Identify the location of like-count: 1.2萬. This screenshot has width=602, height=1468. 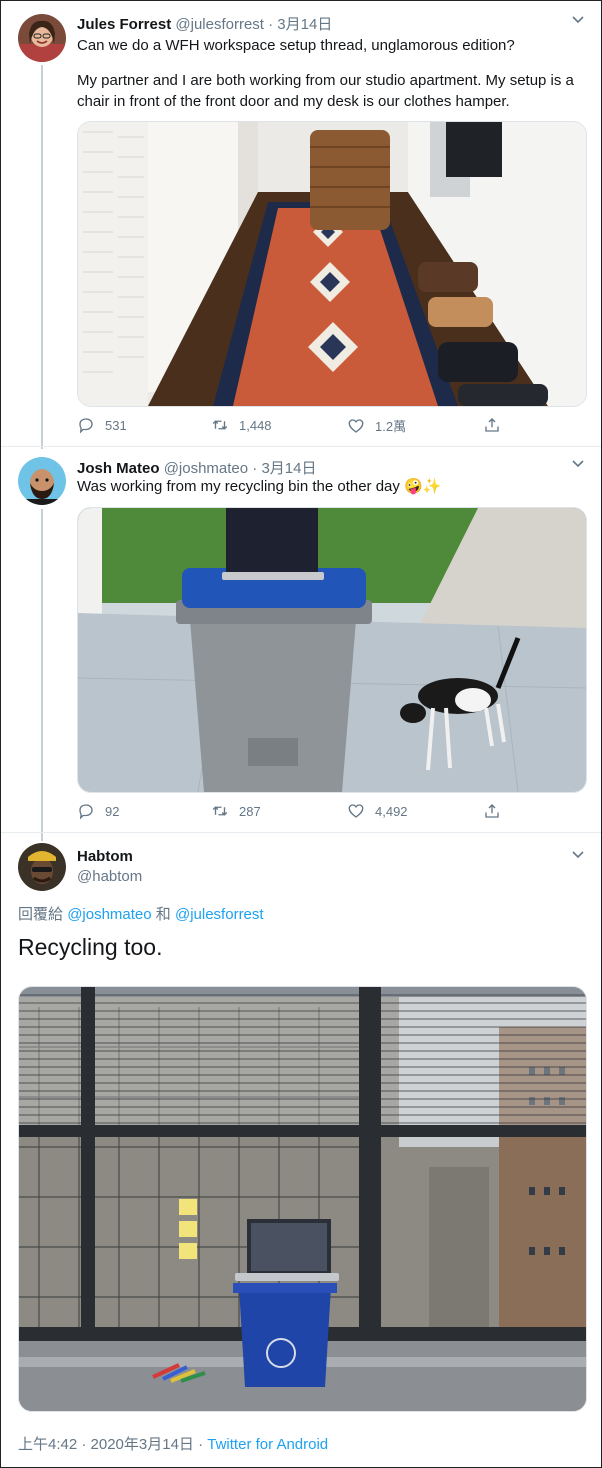
(391, 426).